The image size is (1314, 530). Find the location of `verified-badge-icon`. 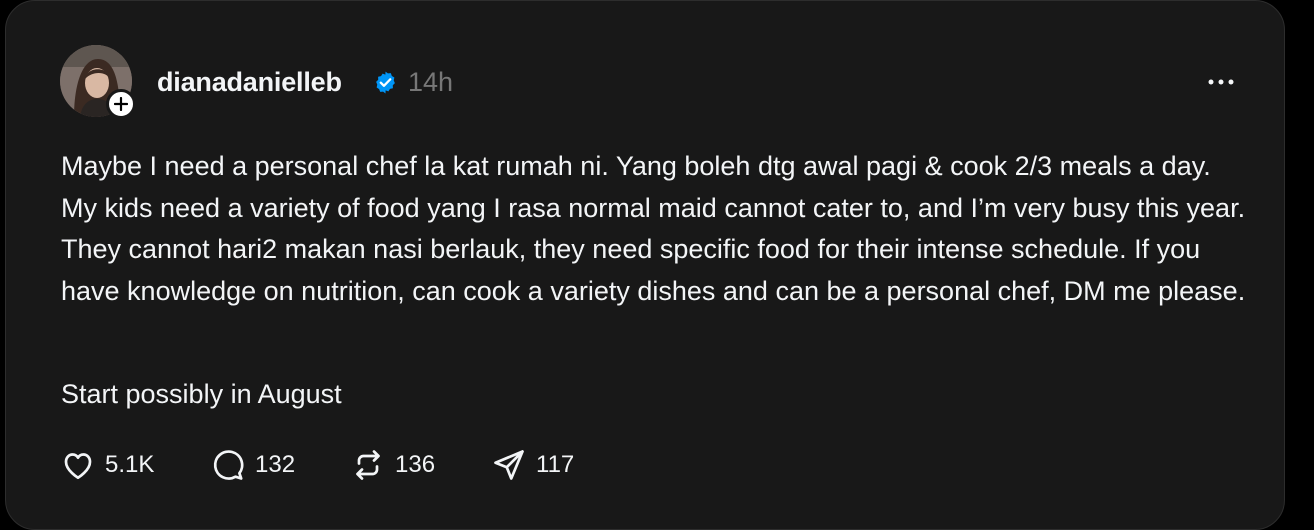

verified-badge-icon is located at coordinates (385, 82).